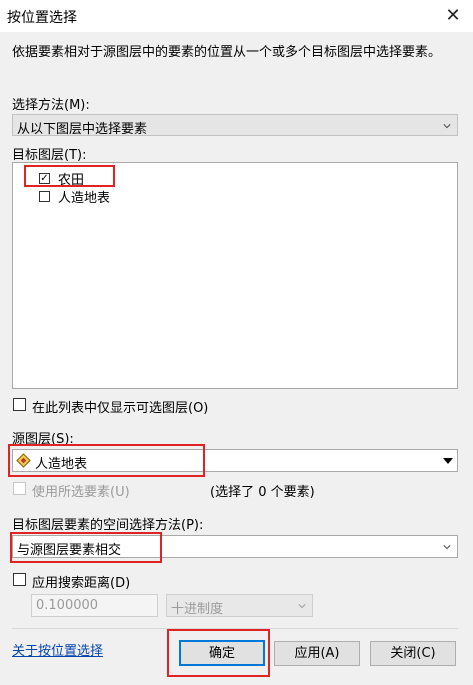 The width and height of the screenshot is (473, 685). I want to click on ok-button-highlight-box, so click(218, 653).